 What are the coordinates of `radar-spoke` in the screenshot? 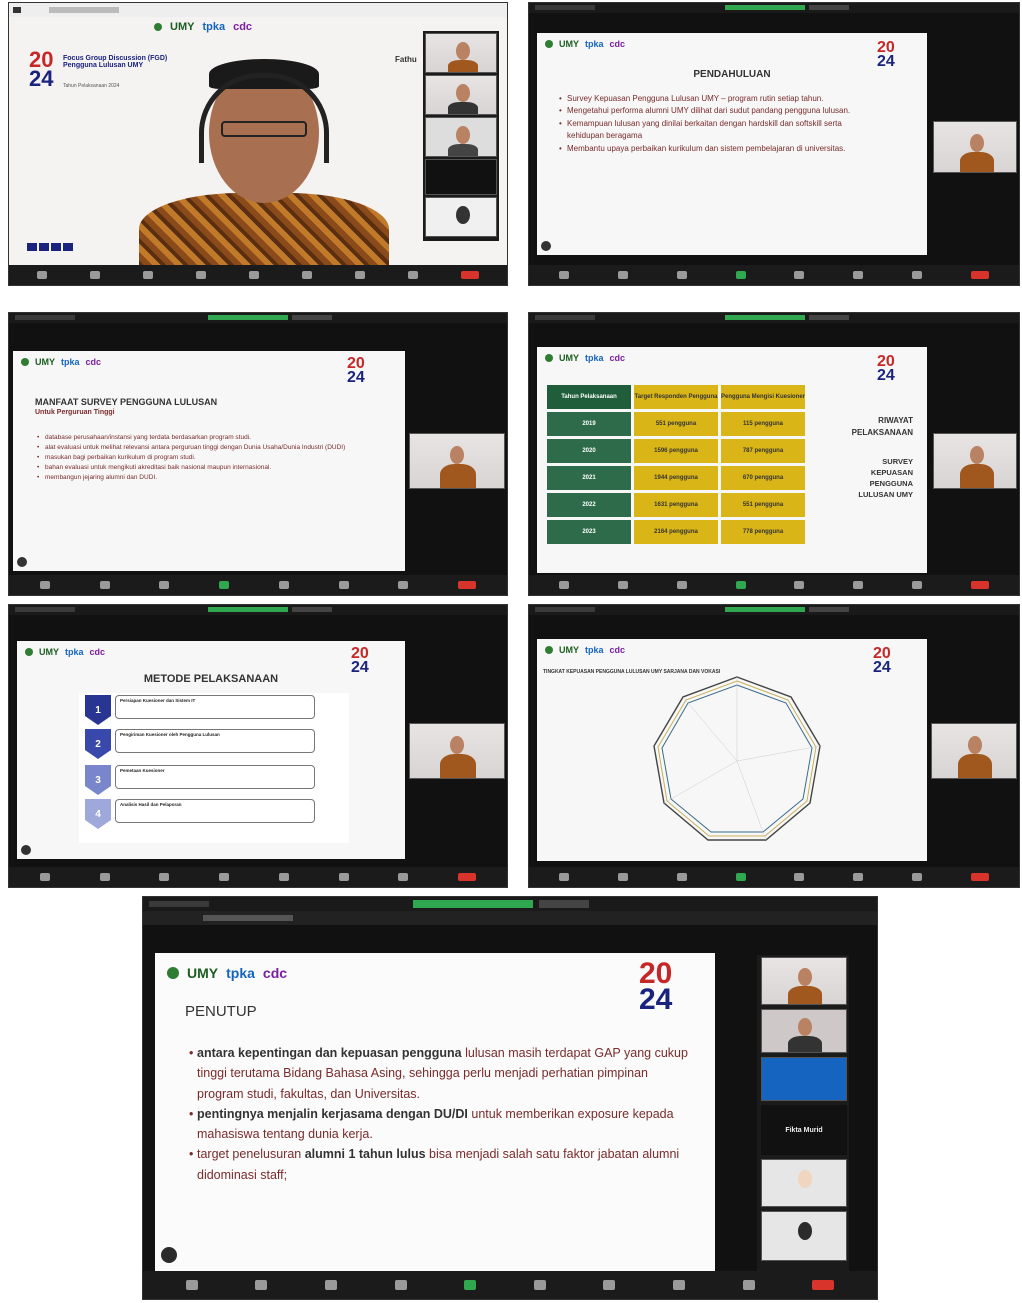 It's located at (700, 782).